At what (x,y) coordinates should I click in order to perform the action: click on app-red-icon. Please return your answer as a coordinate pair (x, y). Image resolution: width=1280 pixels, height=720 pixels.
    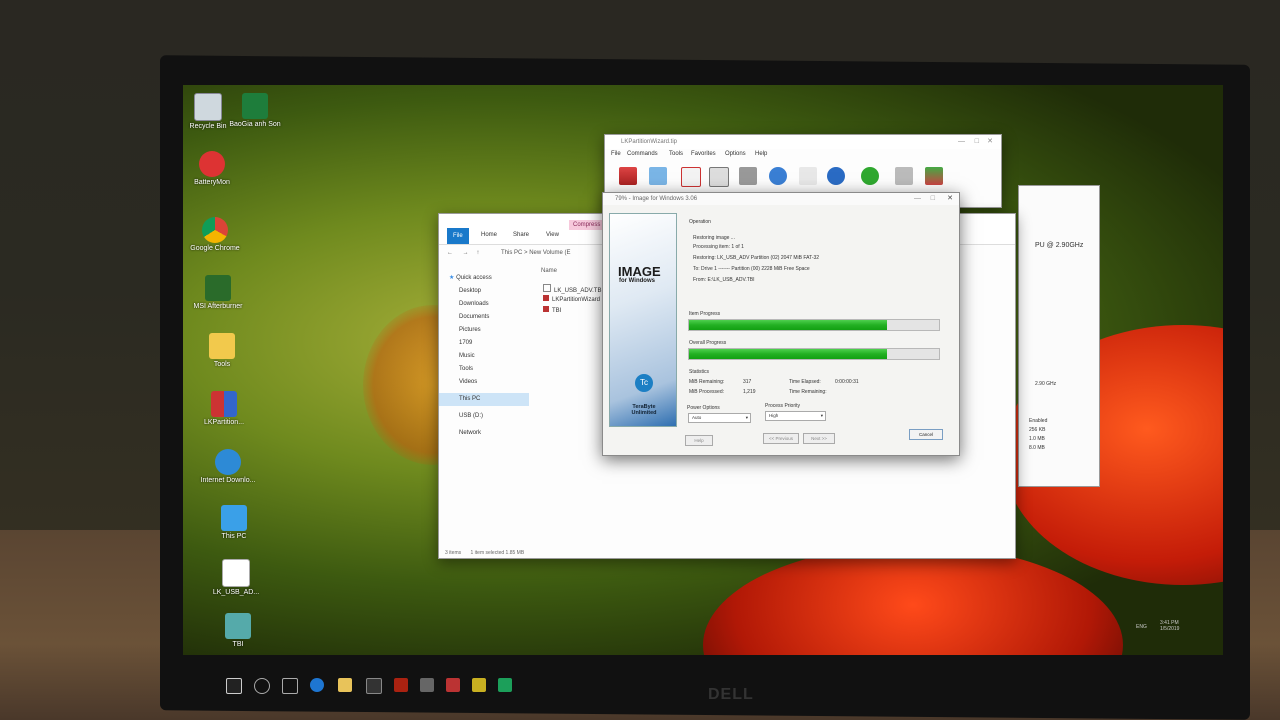
    Looking at the image, I should click on (401, 685).